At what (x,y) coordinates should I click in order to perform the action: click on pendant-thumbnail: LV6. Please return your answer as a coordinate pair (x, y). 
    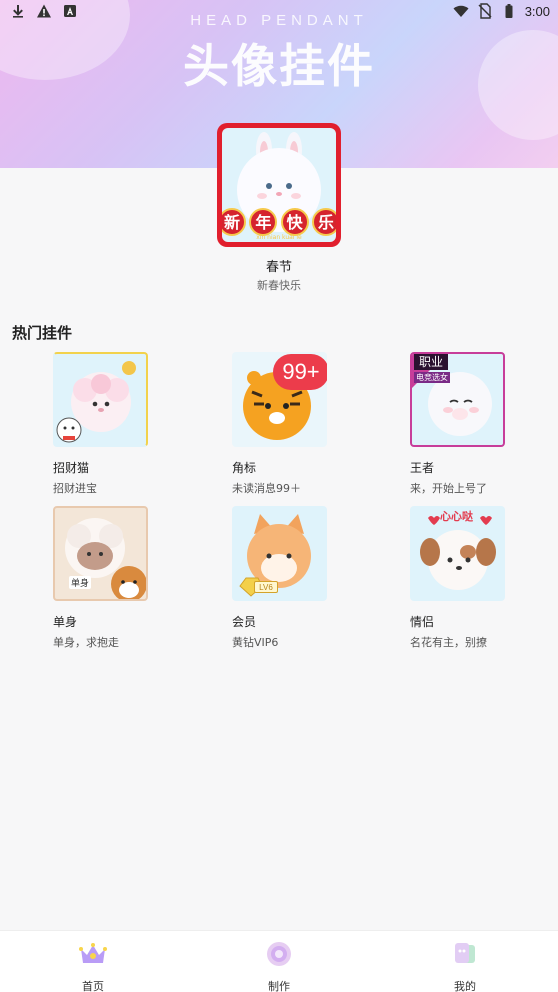
    Looking at the image, I should click on (279, 553).